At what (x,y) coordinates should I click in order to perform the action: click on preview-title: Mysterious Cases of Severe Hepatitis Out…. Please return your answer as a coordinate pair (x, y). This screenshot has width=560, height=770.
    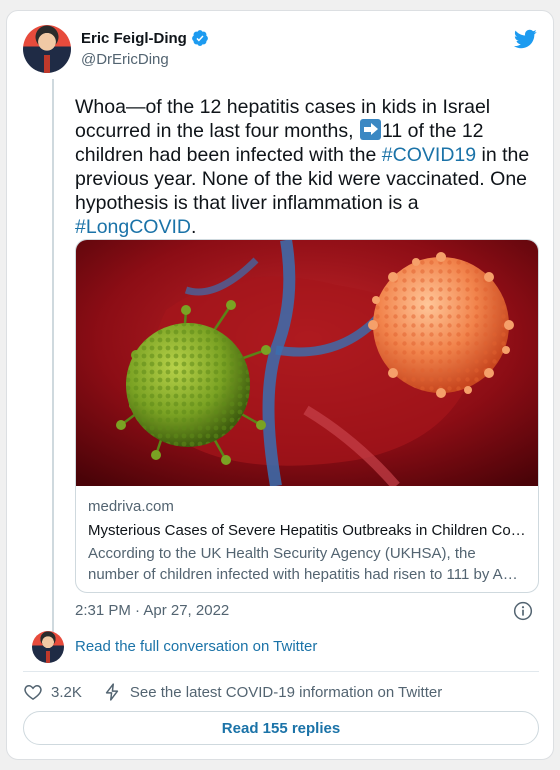
    Looking at the image, I should click on (307, 530).